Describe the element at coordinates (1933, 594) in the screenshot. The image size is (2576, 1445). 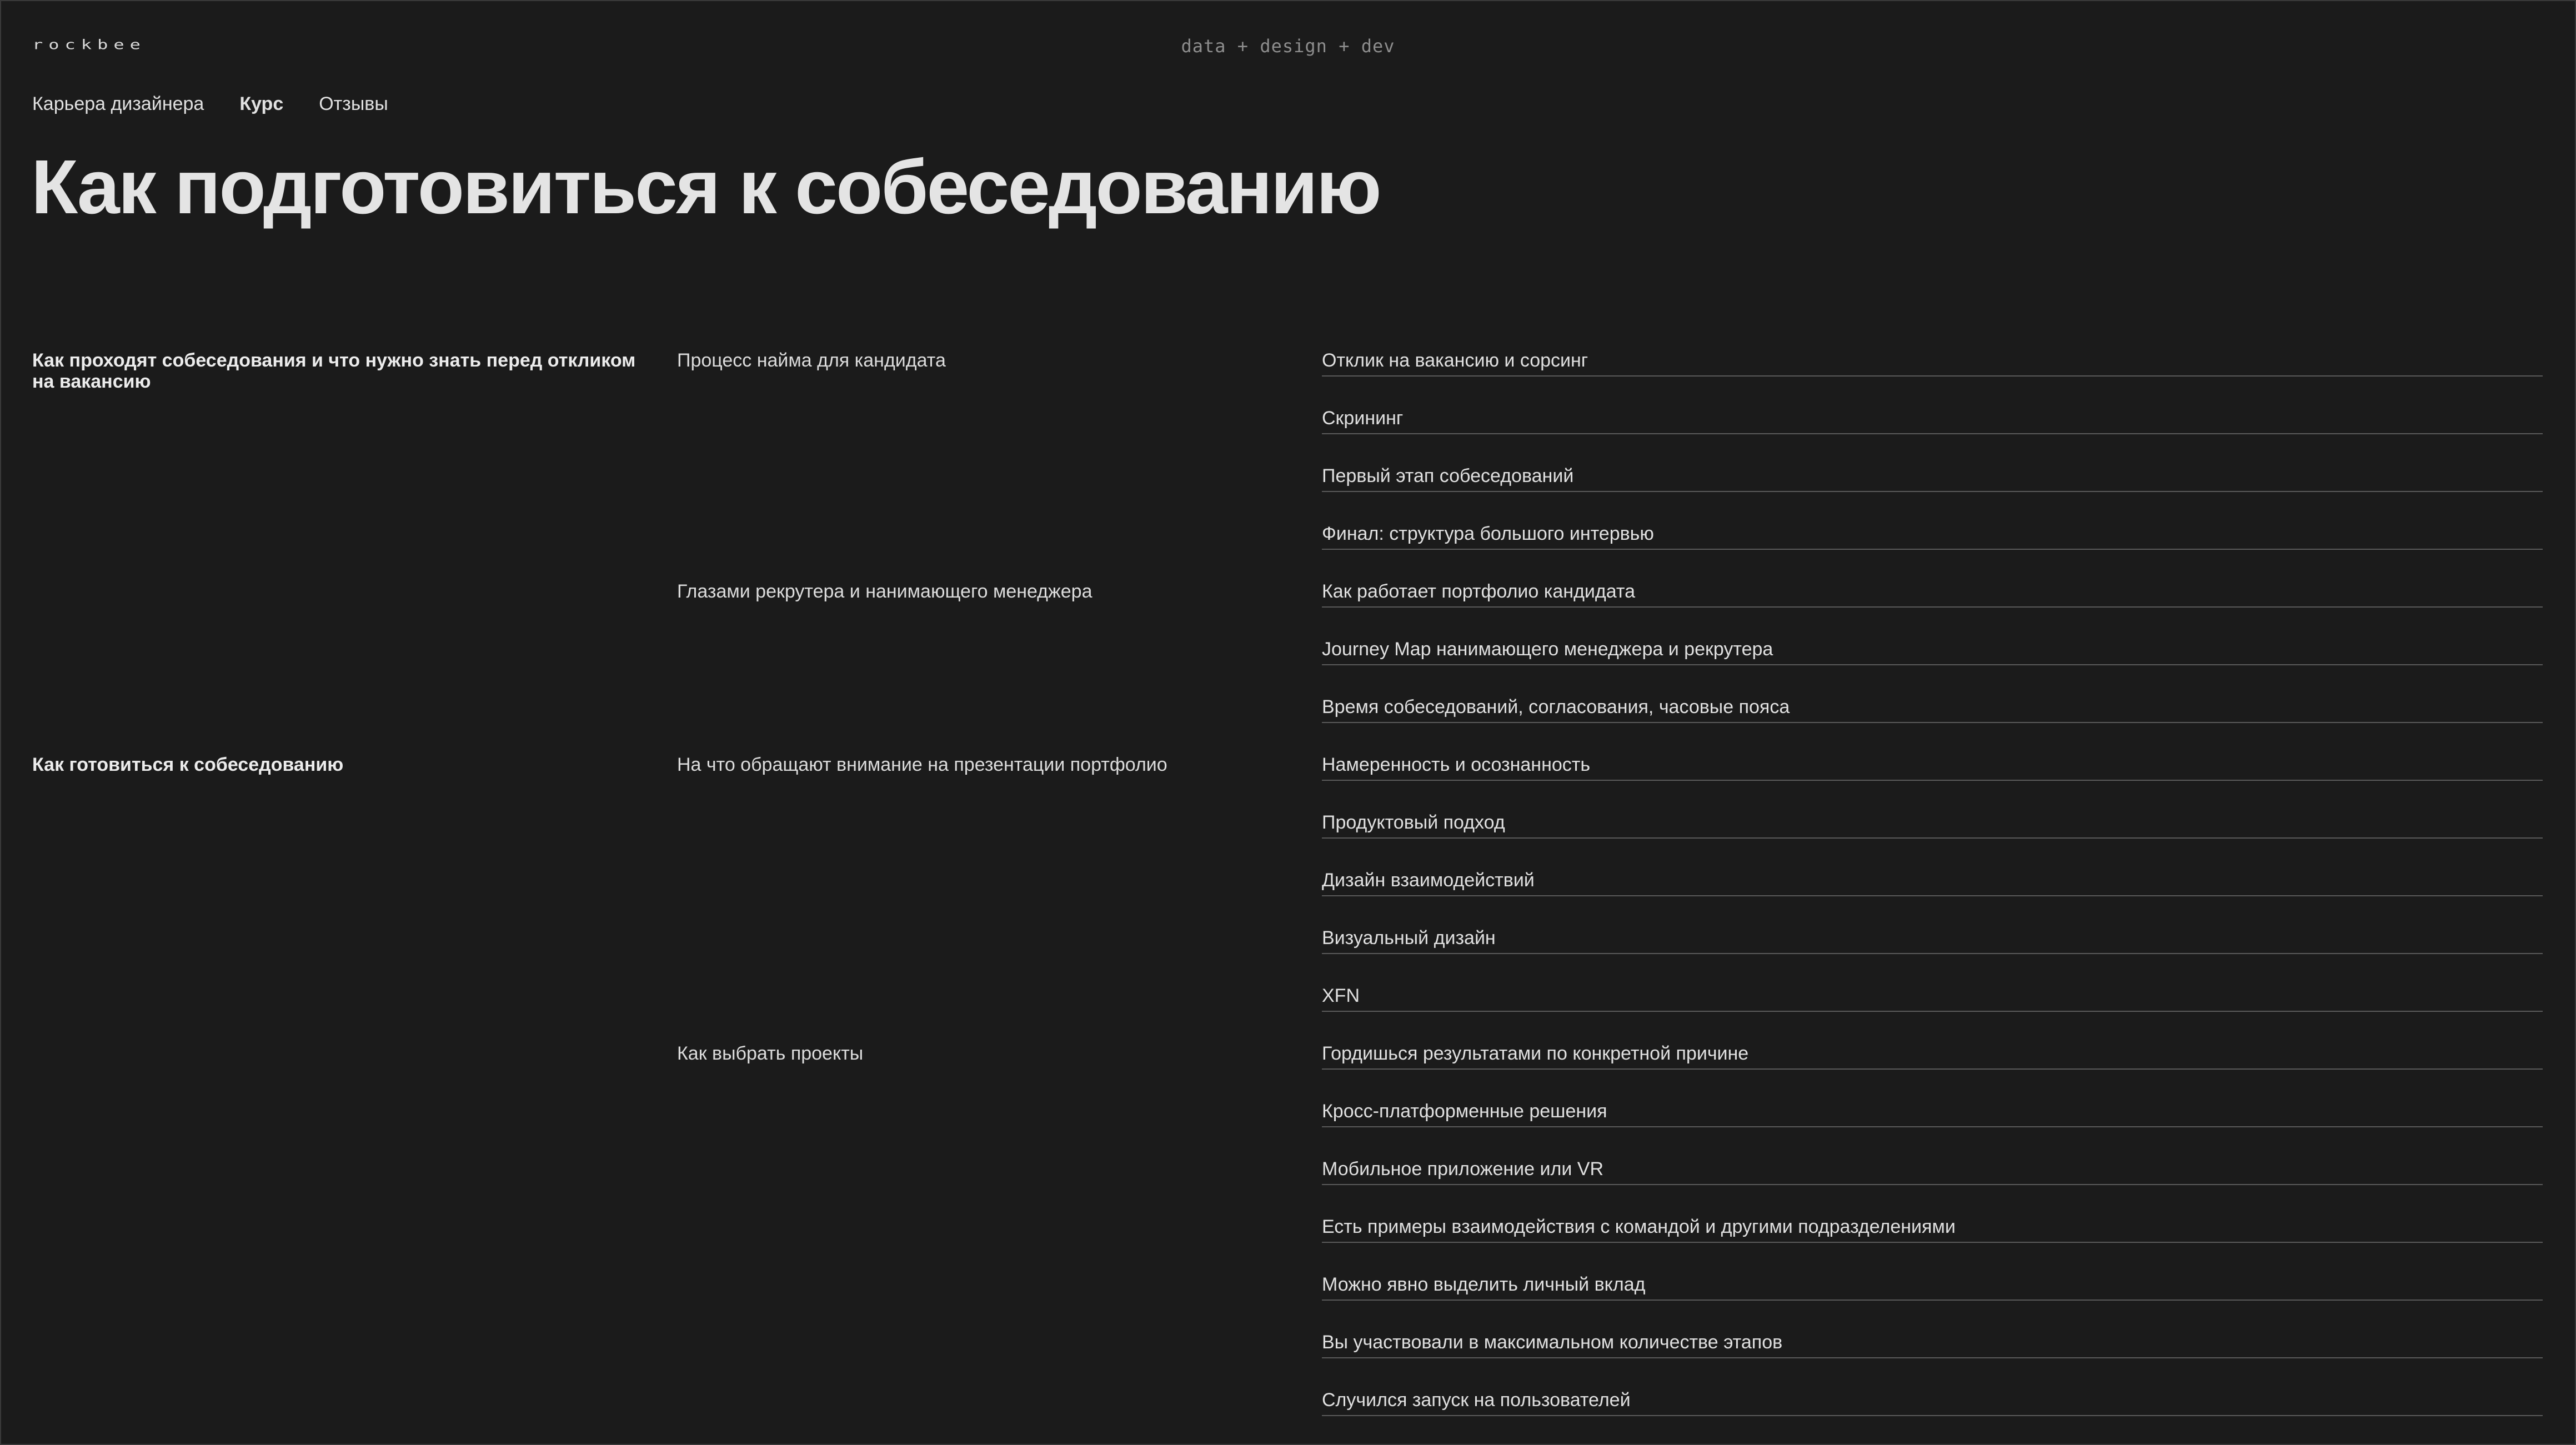
I see `topic-link: Как работает портфолио кандидата` at that location.